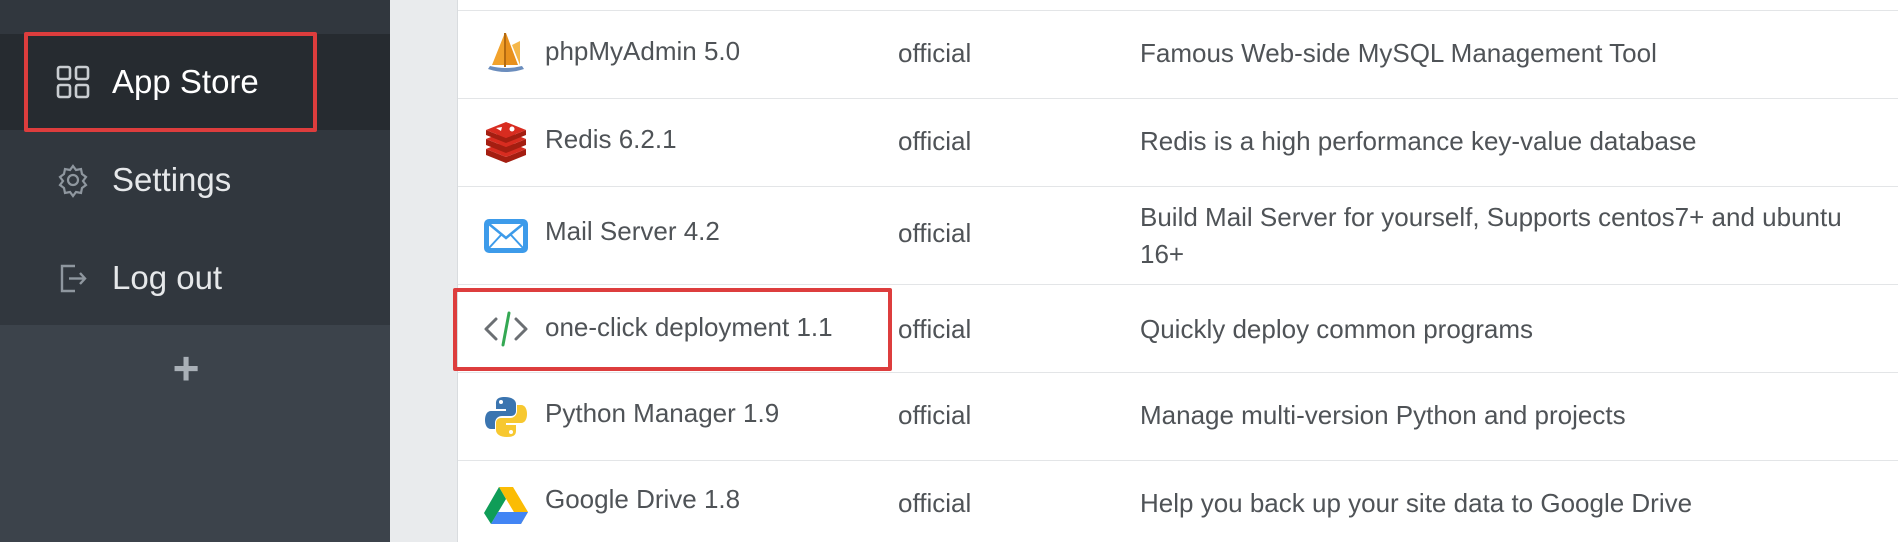 Image resolution: width=1898 pixels, height=542 pixels. Describe the element at coordinates (1398, 53) in the screenshot. I see `app-description: Famous Web-side MySQL Management Tool` at that location.